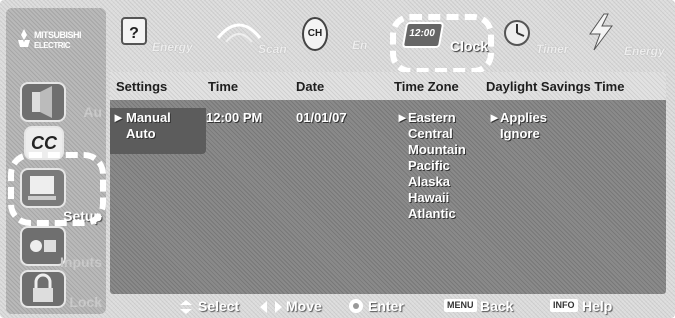 The width and height of the screenshot is (675, 318). Describe the element at coordinates (158, 131) in the screenshot. I see `settings-column: ► Manual Auto` at that location.